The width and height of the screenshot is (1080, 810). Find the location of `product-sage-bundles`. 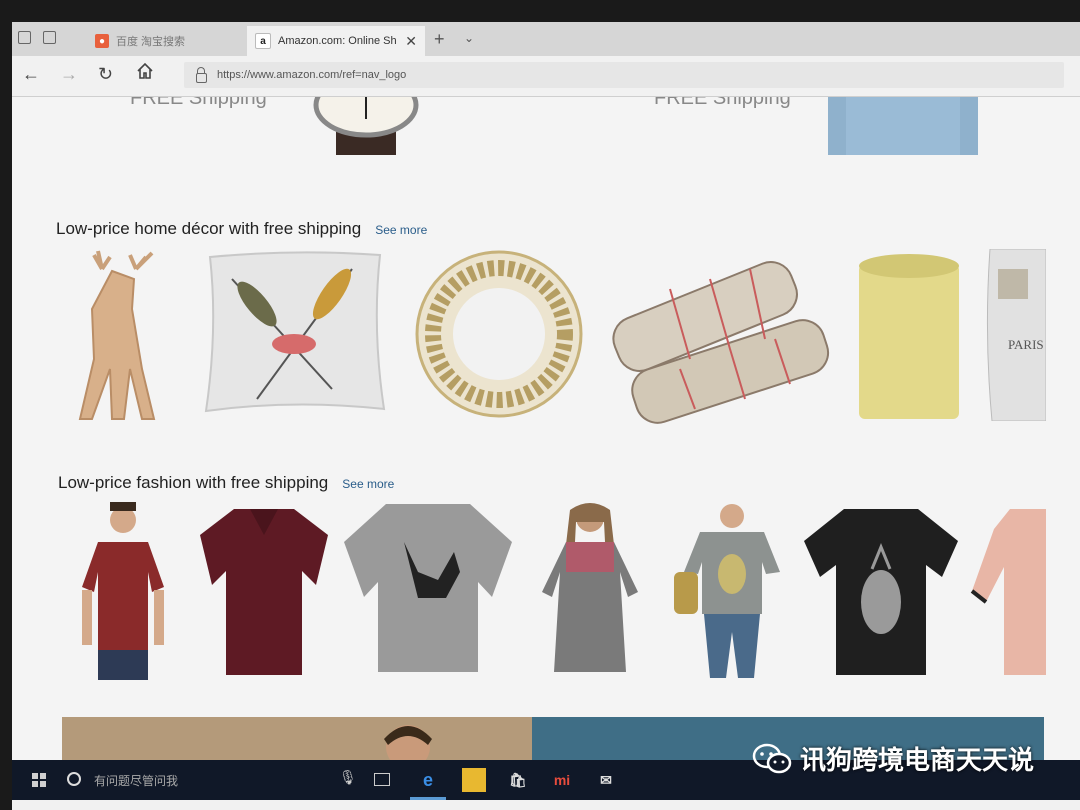

product-sage-bundles is located at coordinates (717, 336).